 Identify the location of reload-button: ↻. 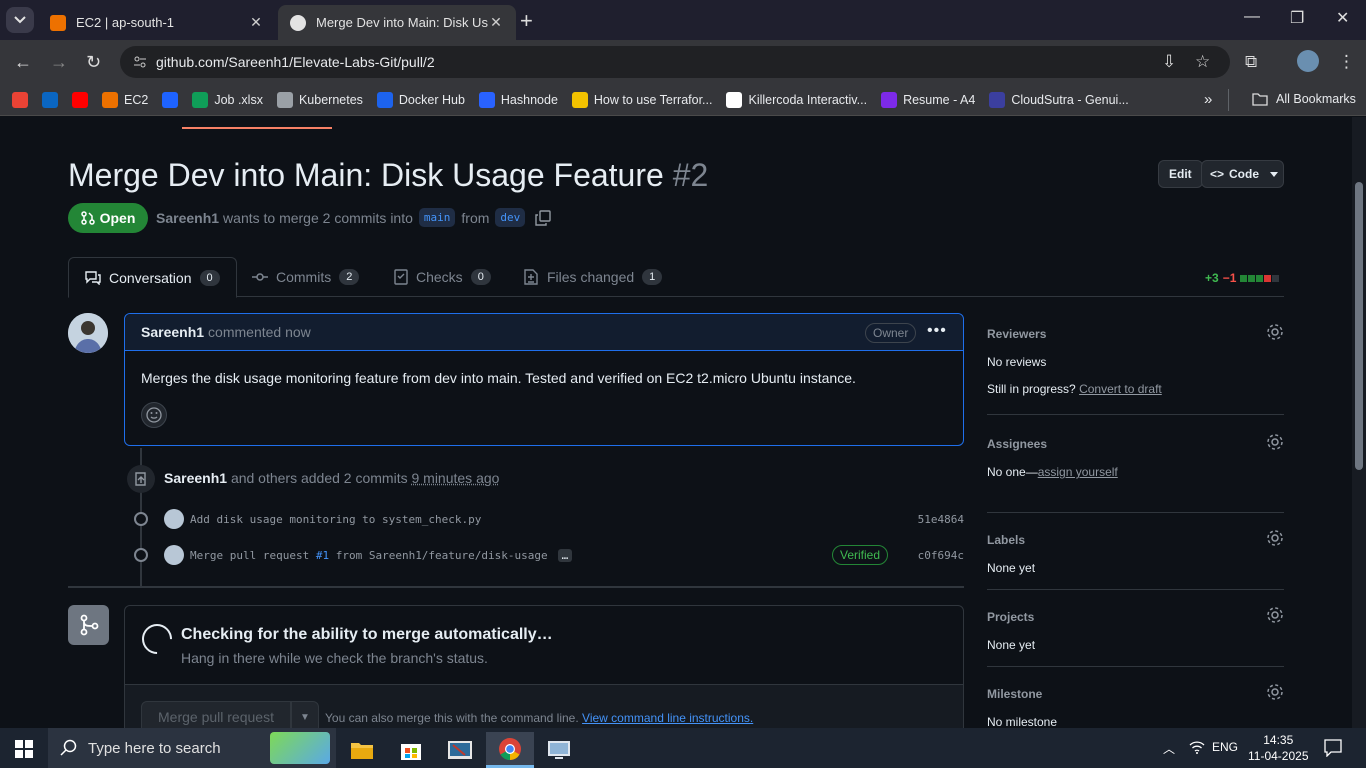
(93, 62).